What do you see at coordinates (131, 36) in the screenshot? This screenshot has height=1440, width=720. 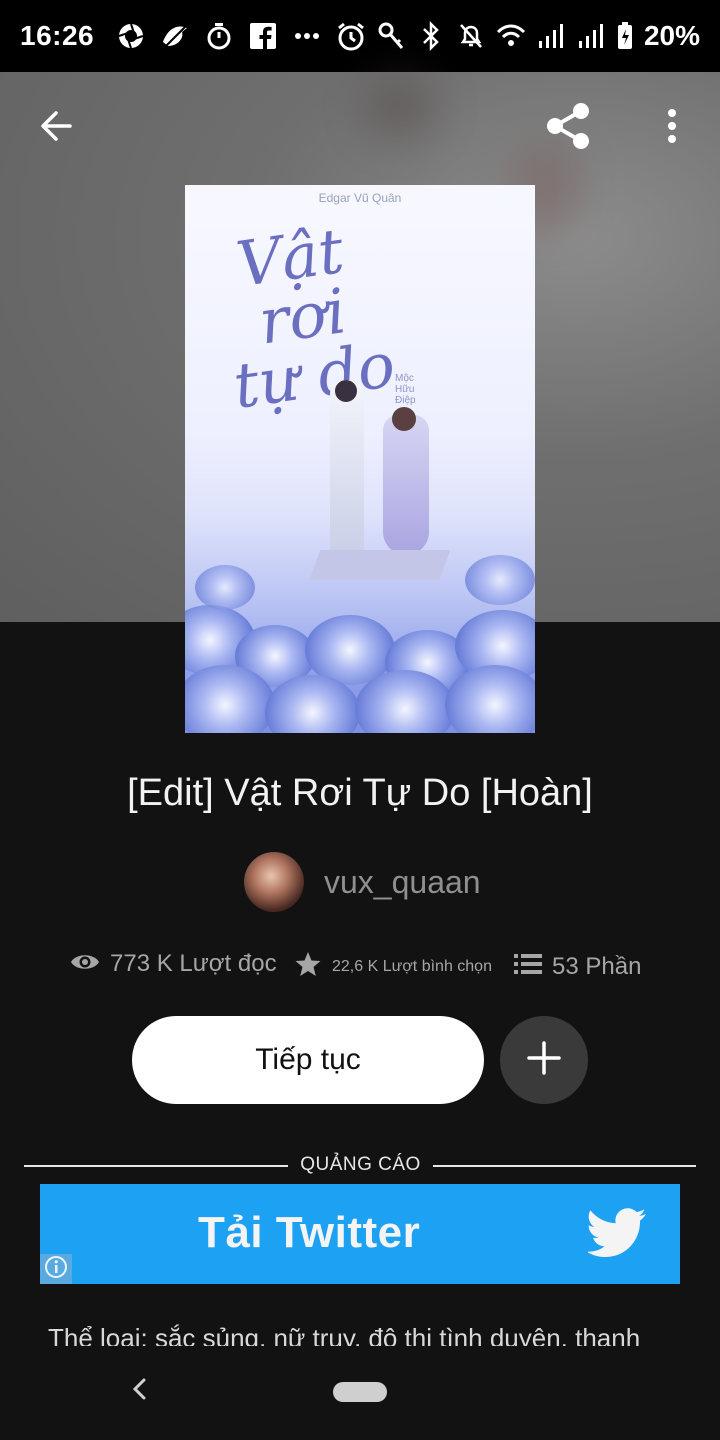 I see `camera-aperture-icon` at bounding box center [131, 36].